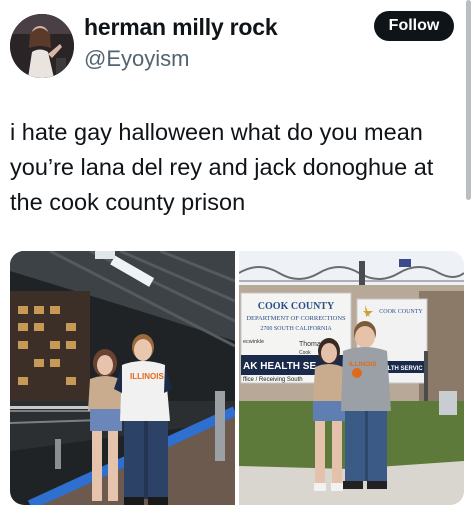 This screenshot has height=514, width=474. I want to click on right-sign-title: COOK COUNTY, so click(401, 312).